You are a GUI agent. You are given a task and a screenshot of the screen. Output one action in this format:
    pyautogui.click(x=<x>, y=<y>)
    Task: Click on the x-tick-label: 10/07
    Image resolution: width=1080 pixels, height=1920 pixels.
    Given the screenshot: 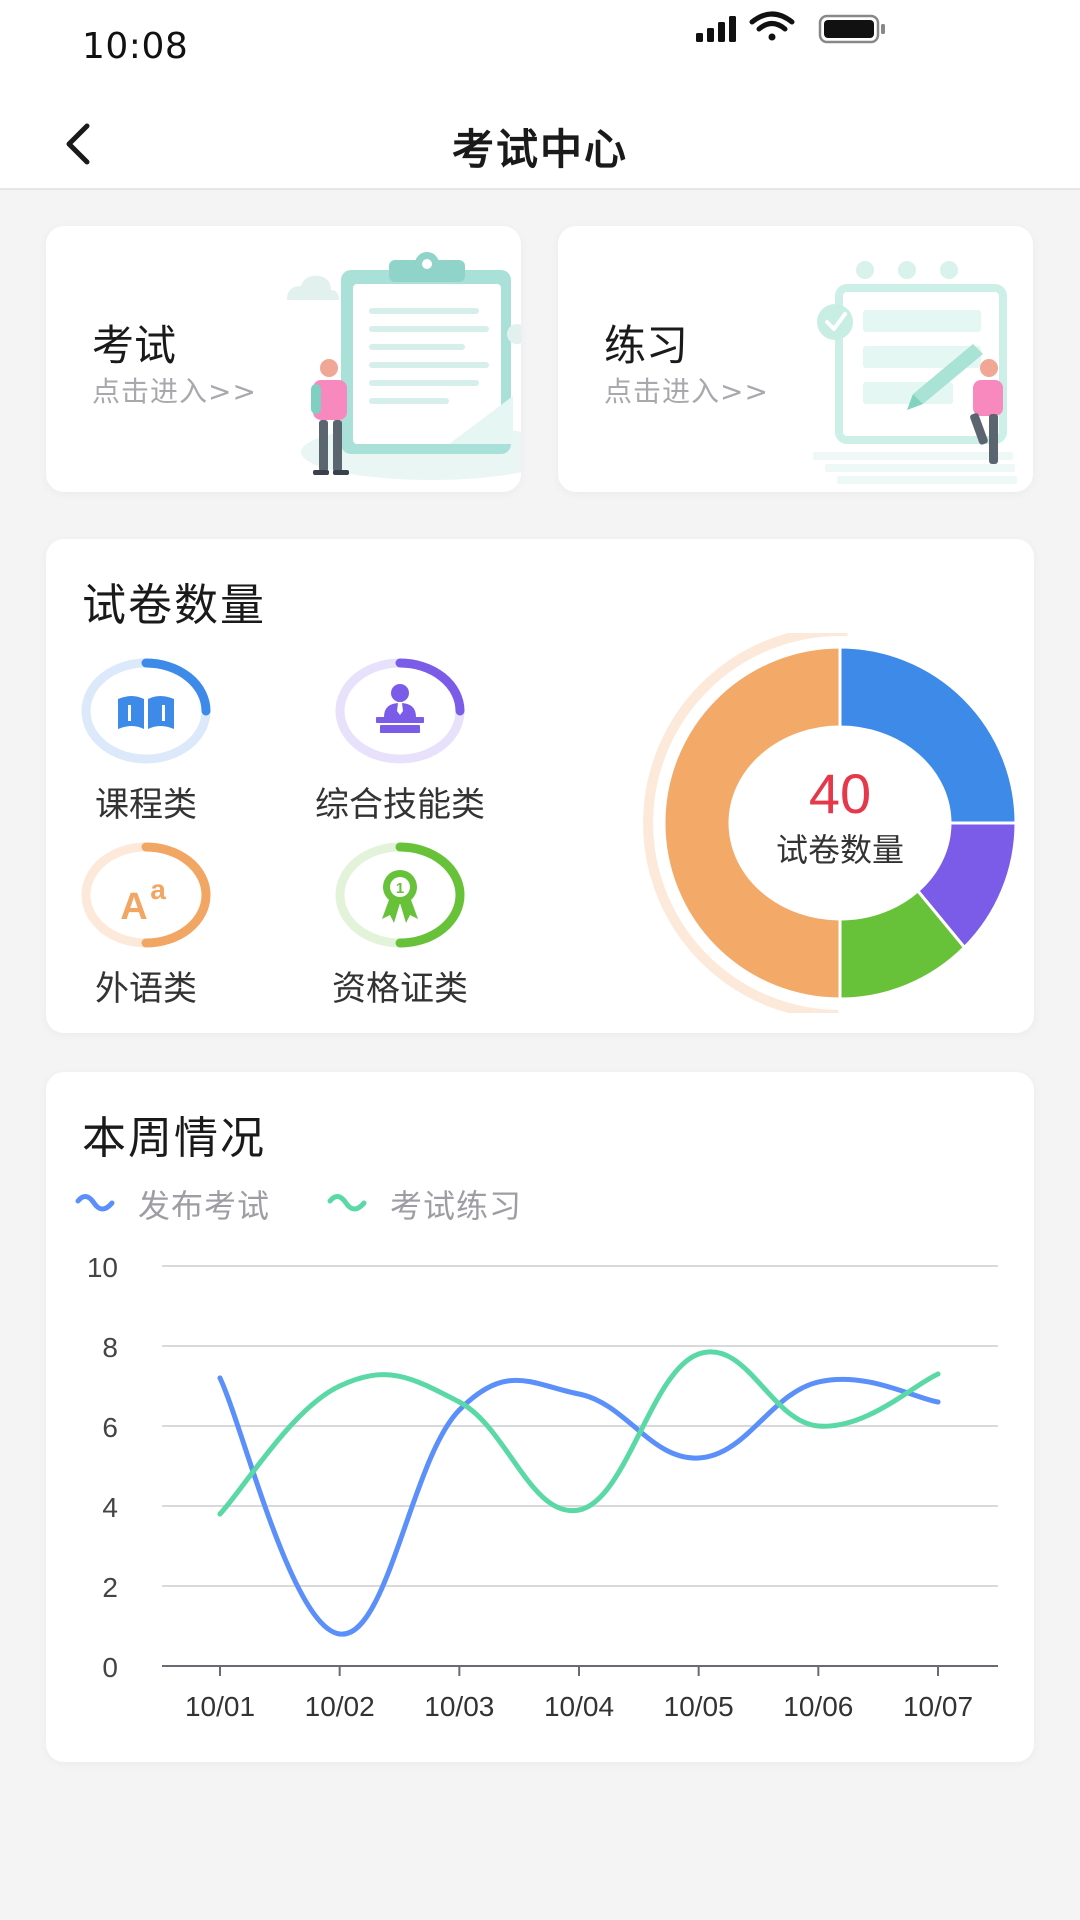 What is the action you would take?
    pyautogui.click(x=938, y=1706)
    